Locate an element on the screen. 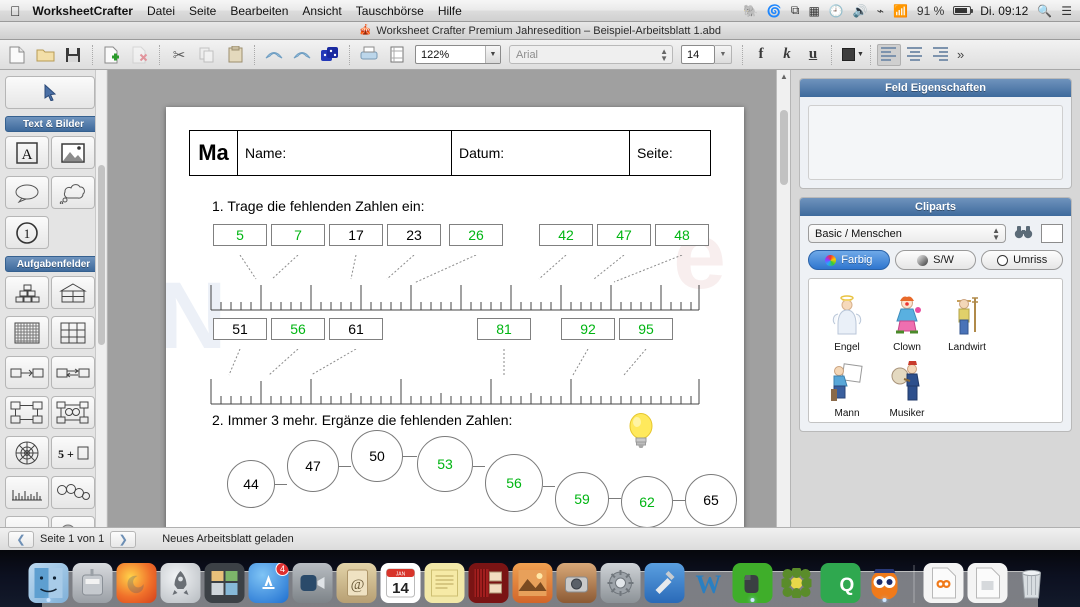 The image size is (1080, 607). thought-bubble-tool is located at coordinates (73, 192).